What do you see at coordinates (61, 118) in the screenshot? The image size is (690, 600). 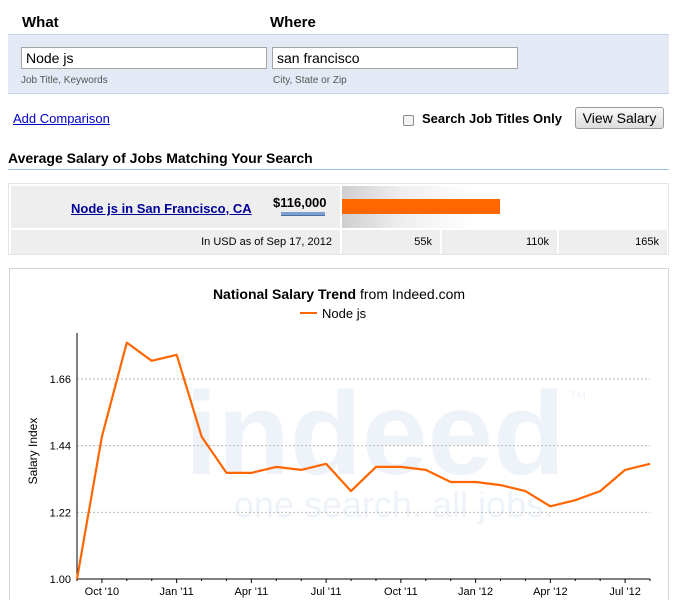 I see `add-comparison-link: Add Comparison` at bounding box center [61, 118].